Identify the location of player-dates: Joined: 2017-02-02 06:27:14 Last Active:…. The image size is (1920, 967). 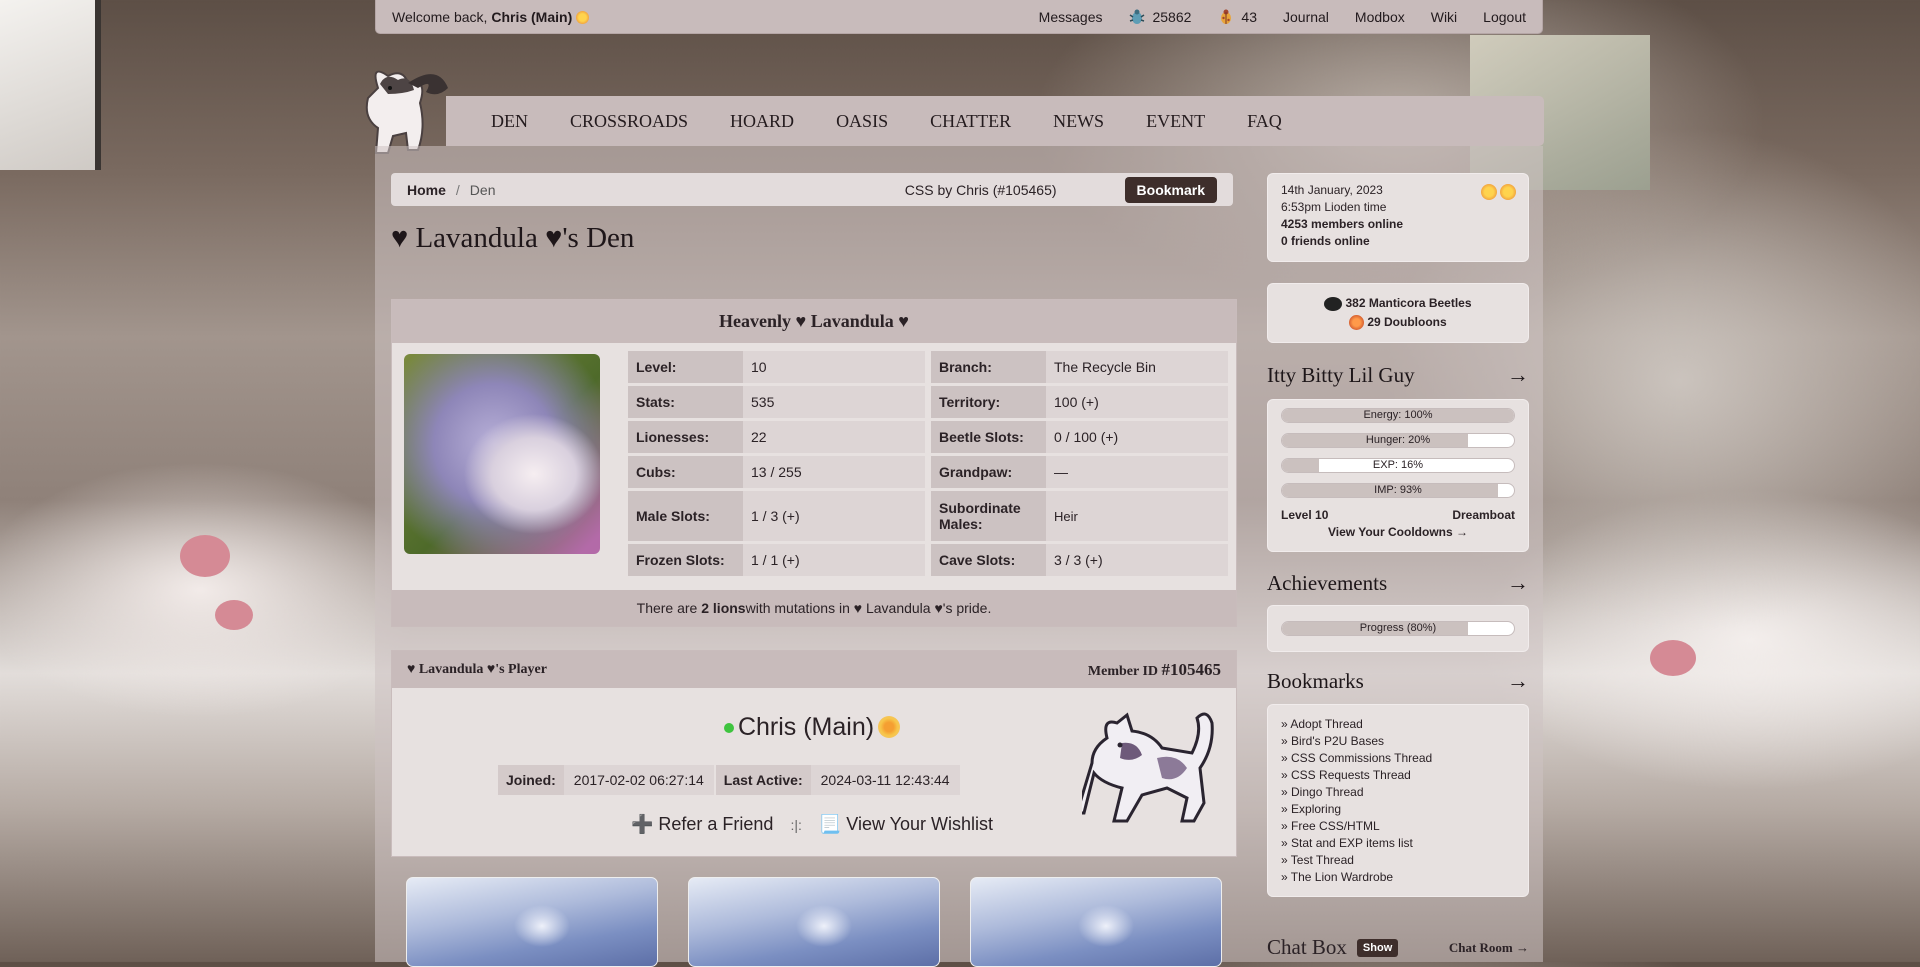
(729, 780).